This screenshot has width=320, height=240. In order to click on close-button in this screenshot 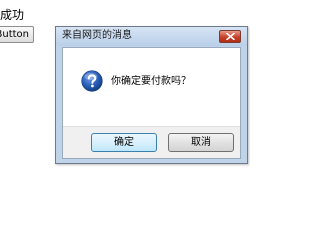, I will do `click(230, 36)`.